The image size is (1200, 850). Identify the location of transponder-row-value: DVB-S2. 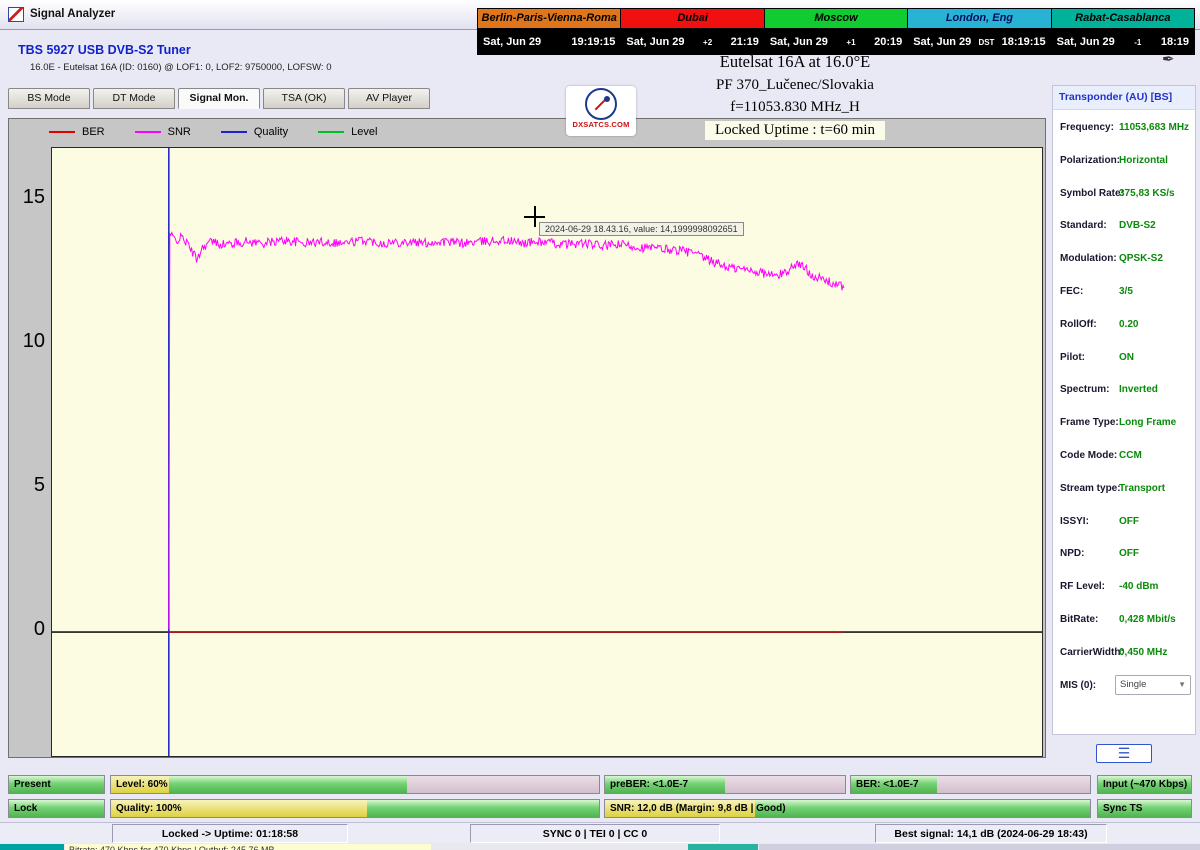
(1137, 226).